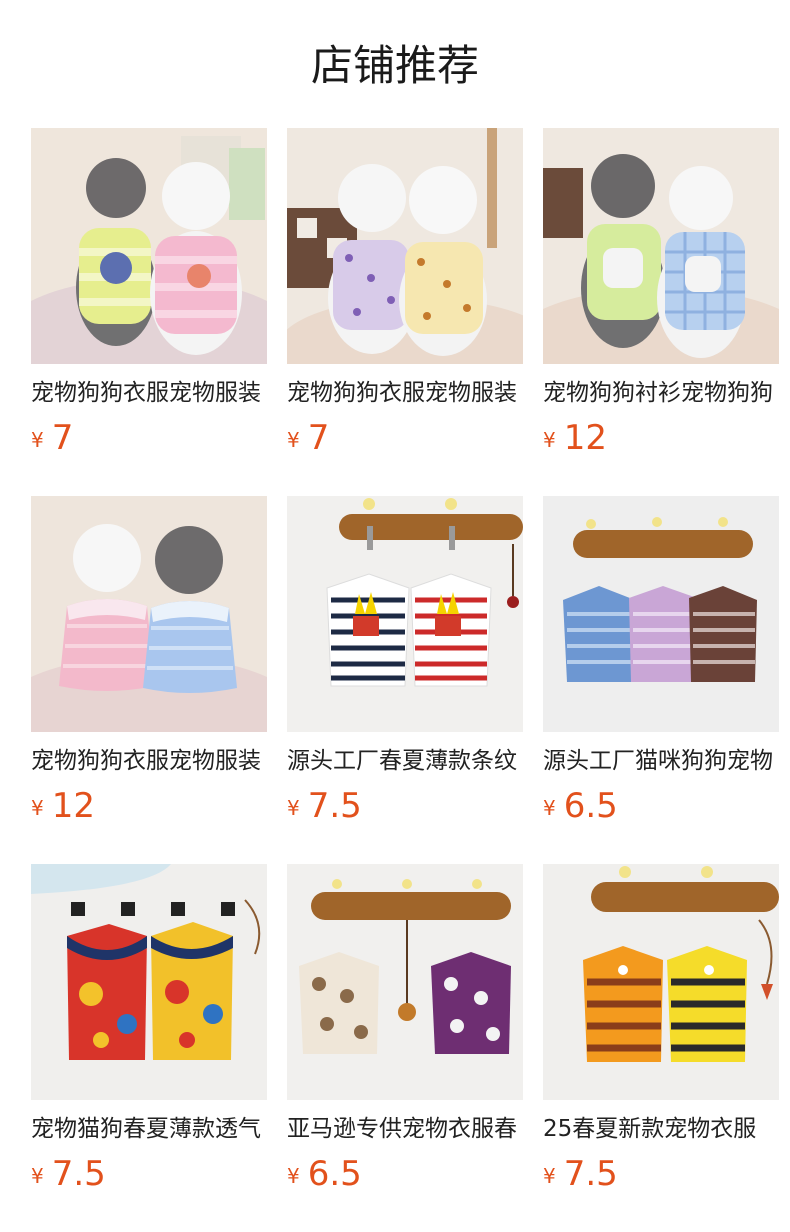 The width and height of the screenshot is (790, 1232). I want to click on product-card: 源头工厂春夏薄款条纹 ¥7.5, so click(405, 666).